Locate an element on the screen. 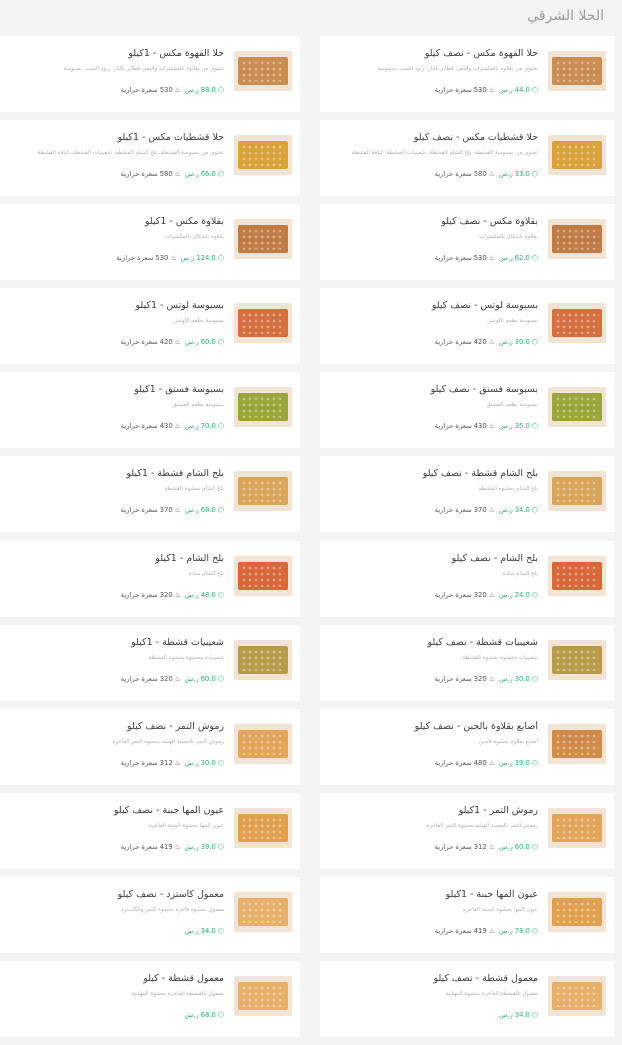  calories: ♨ 430 سعرة حرارية is located at coordinates (151, 426).